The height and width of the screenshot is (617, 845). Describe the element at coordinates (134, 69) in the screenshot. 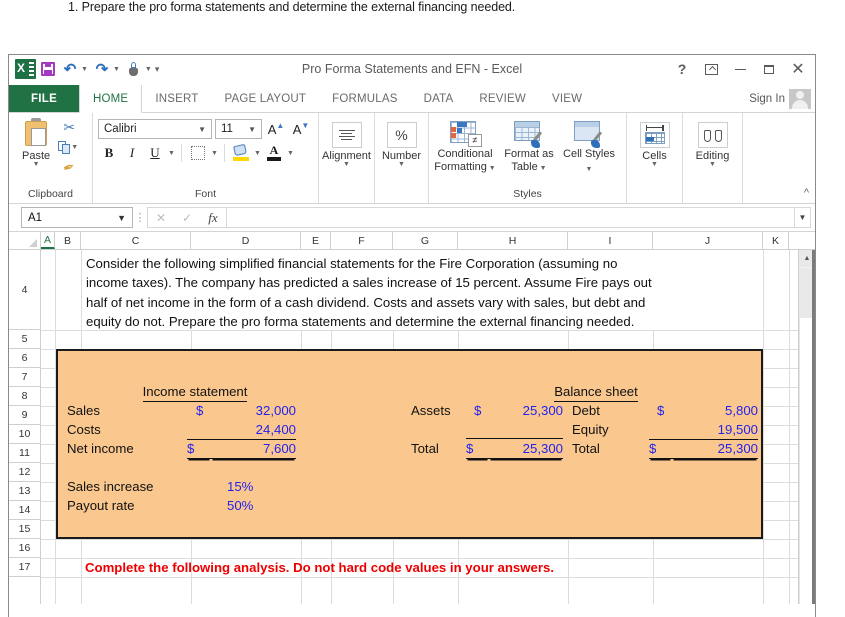

I see `touch-mode-icon` at that location.